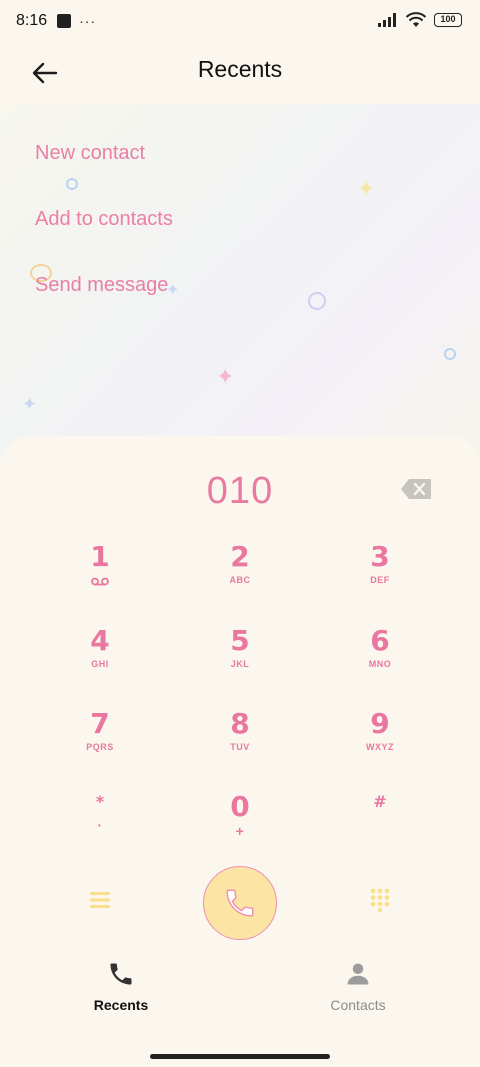 Image resolution: width=480 pixels, height=1067 pixels. Describe the element at coordinates (380, 580) in the screenshot. I see `key-letters: DEF` at that location.